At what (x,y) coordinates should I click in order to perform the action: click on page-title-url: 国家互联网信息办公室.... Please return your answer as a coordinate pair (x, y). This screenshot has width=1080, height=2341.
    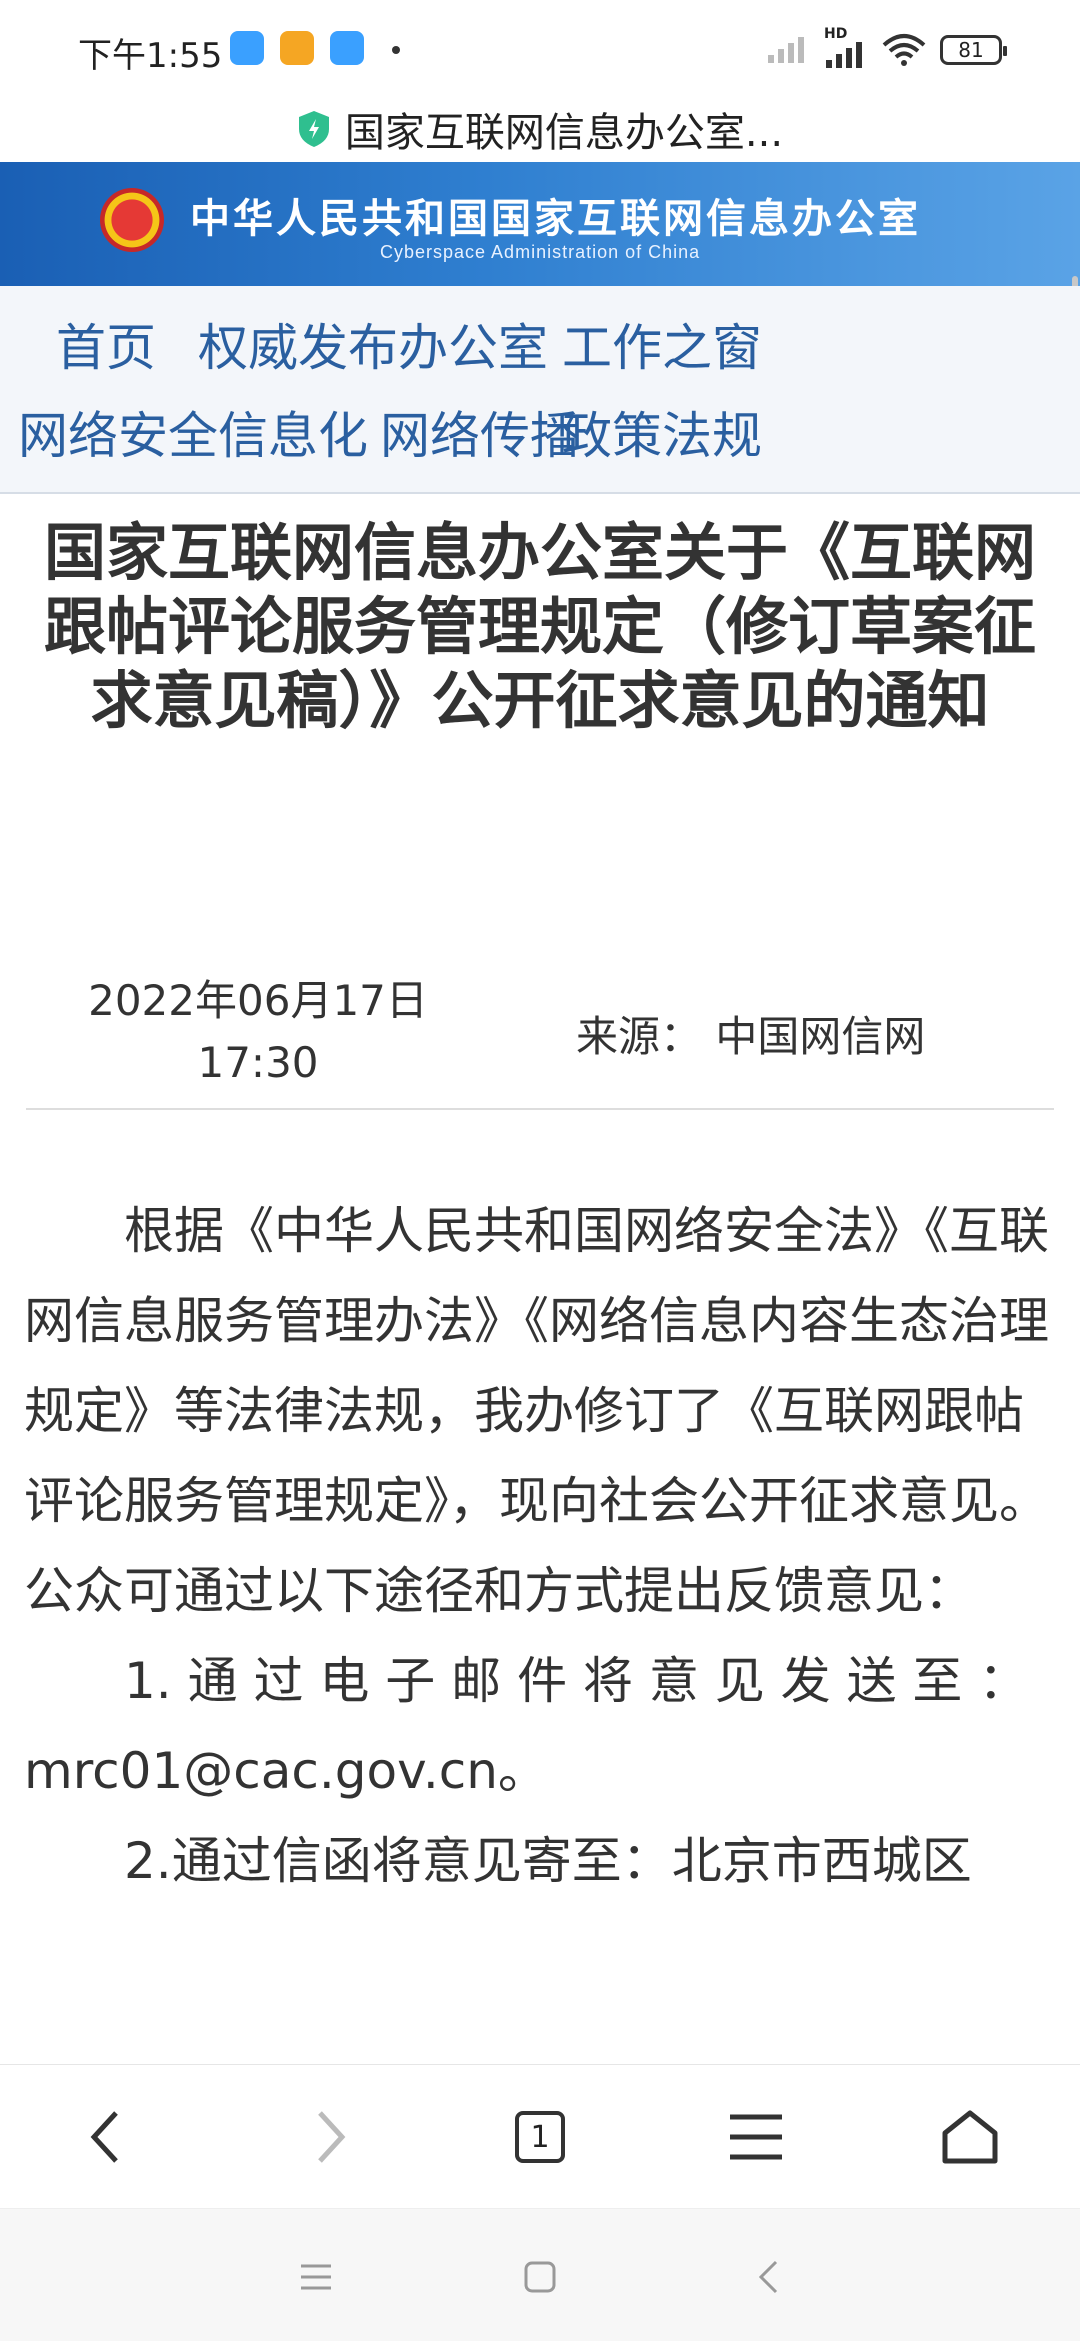
    Looking at the image, I should click on (564, 129).